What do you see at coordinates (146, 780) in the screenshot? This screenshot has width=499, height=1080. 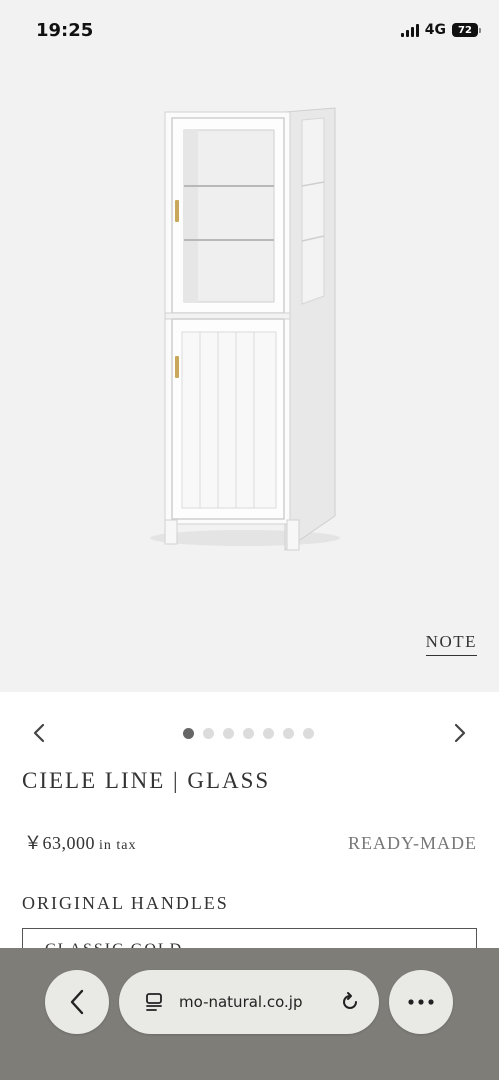 I see `product-title: CIELE LINE | GLASS` at bounding box center [146, 780].